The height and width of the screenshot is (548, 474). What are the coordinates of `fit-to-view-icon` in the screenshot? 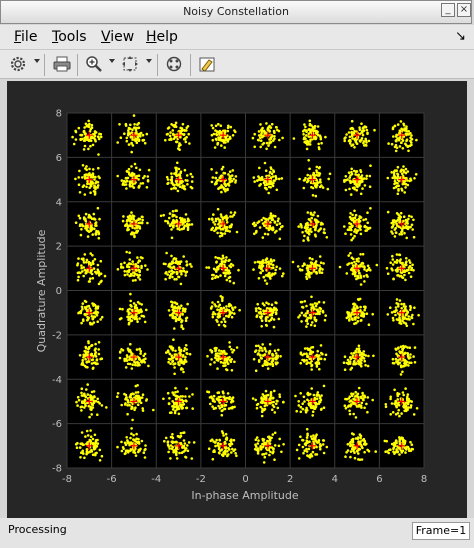 It's located at (130, 64).